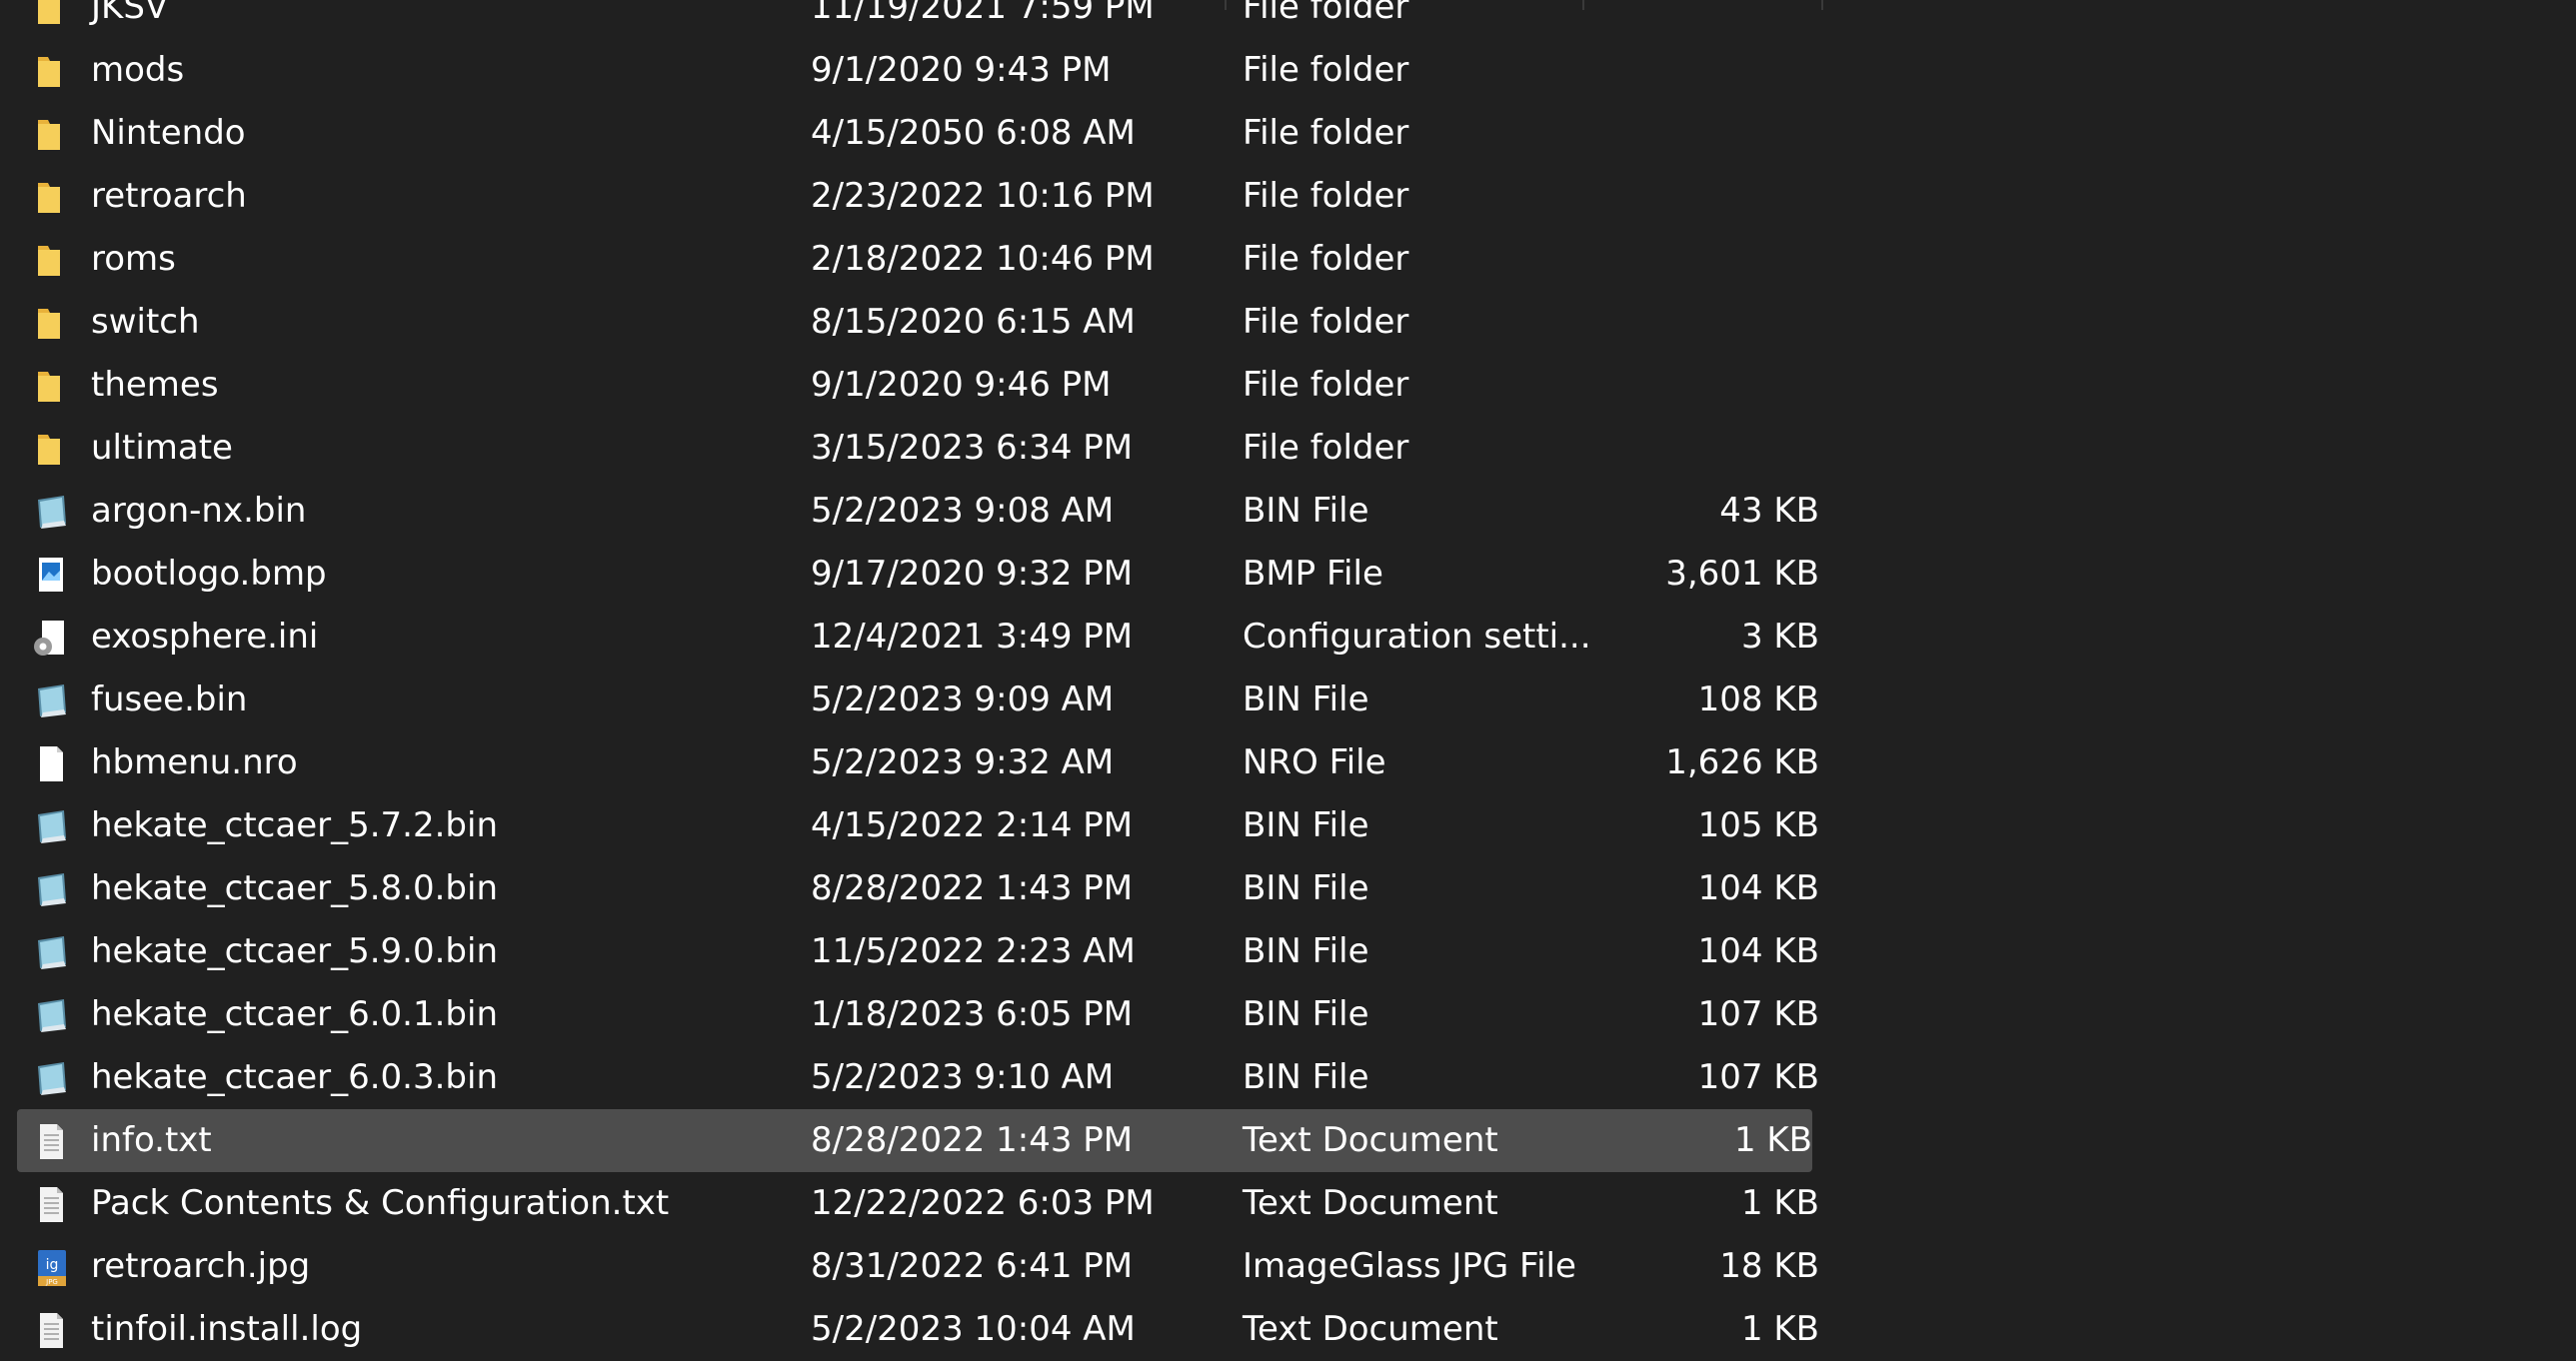 The height and width of the screenshot is (1361, 2576). Describe the element at coordinates (974, 322) in the screenshot. I see `file-date-modified: 8/15/2020 6:15 AM` at that location.